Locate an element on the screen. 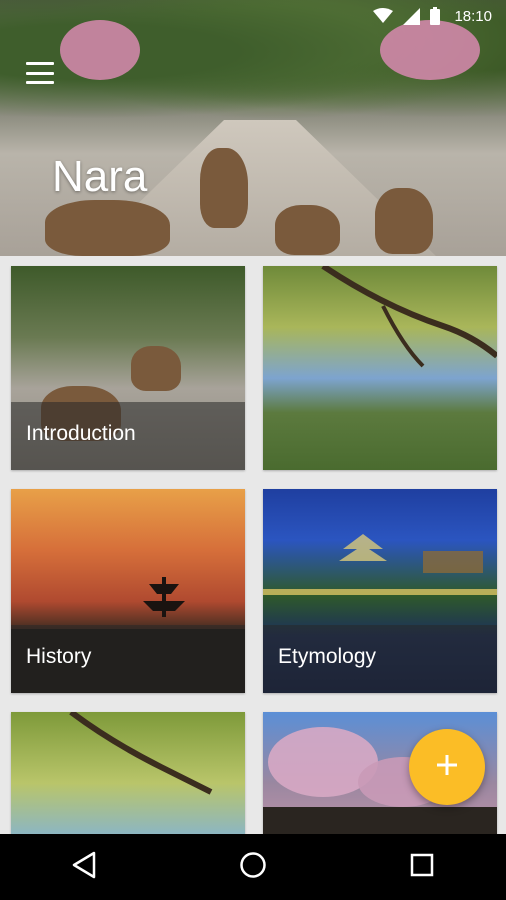 The width and height of the screenshot is (506, 900). status-time: 18:10 is located at coordinates (473, 16).